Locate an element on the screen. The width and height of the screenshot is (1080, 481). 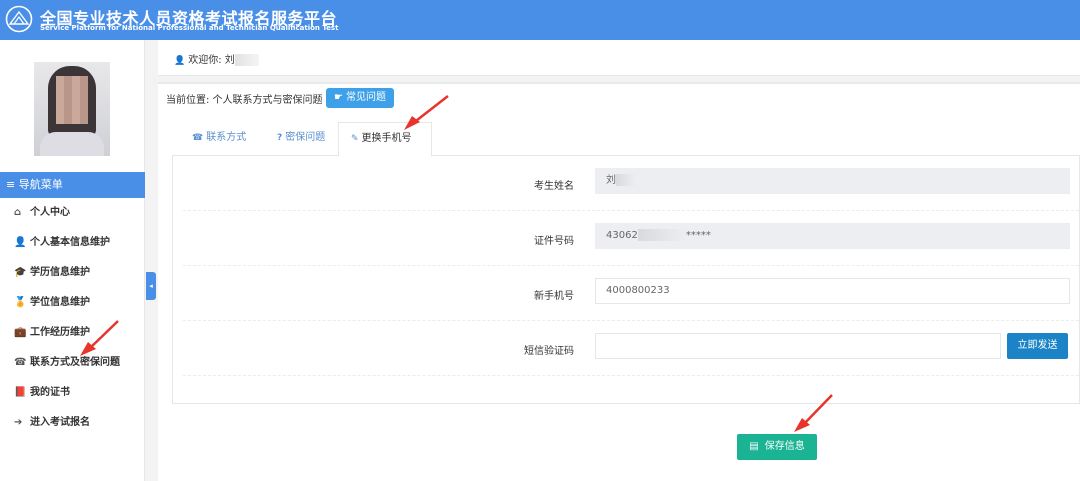
breadcrumb: 当前位置: 个人联系方式与密保问题 is located at coordinates (244, 100).